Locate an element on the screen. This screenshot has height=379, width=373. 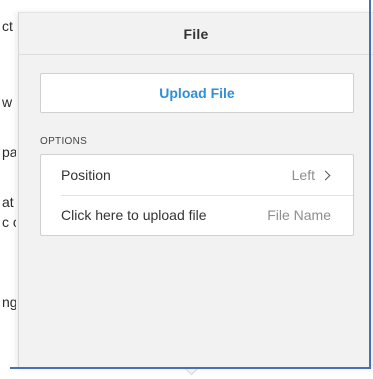
background-text-fragment: c c is located at coordinates (9, 222).